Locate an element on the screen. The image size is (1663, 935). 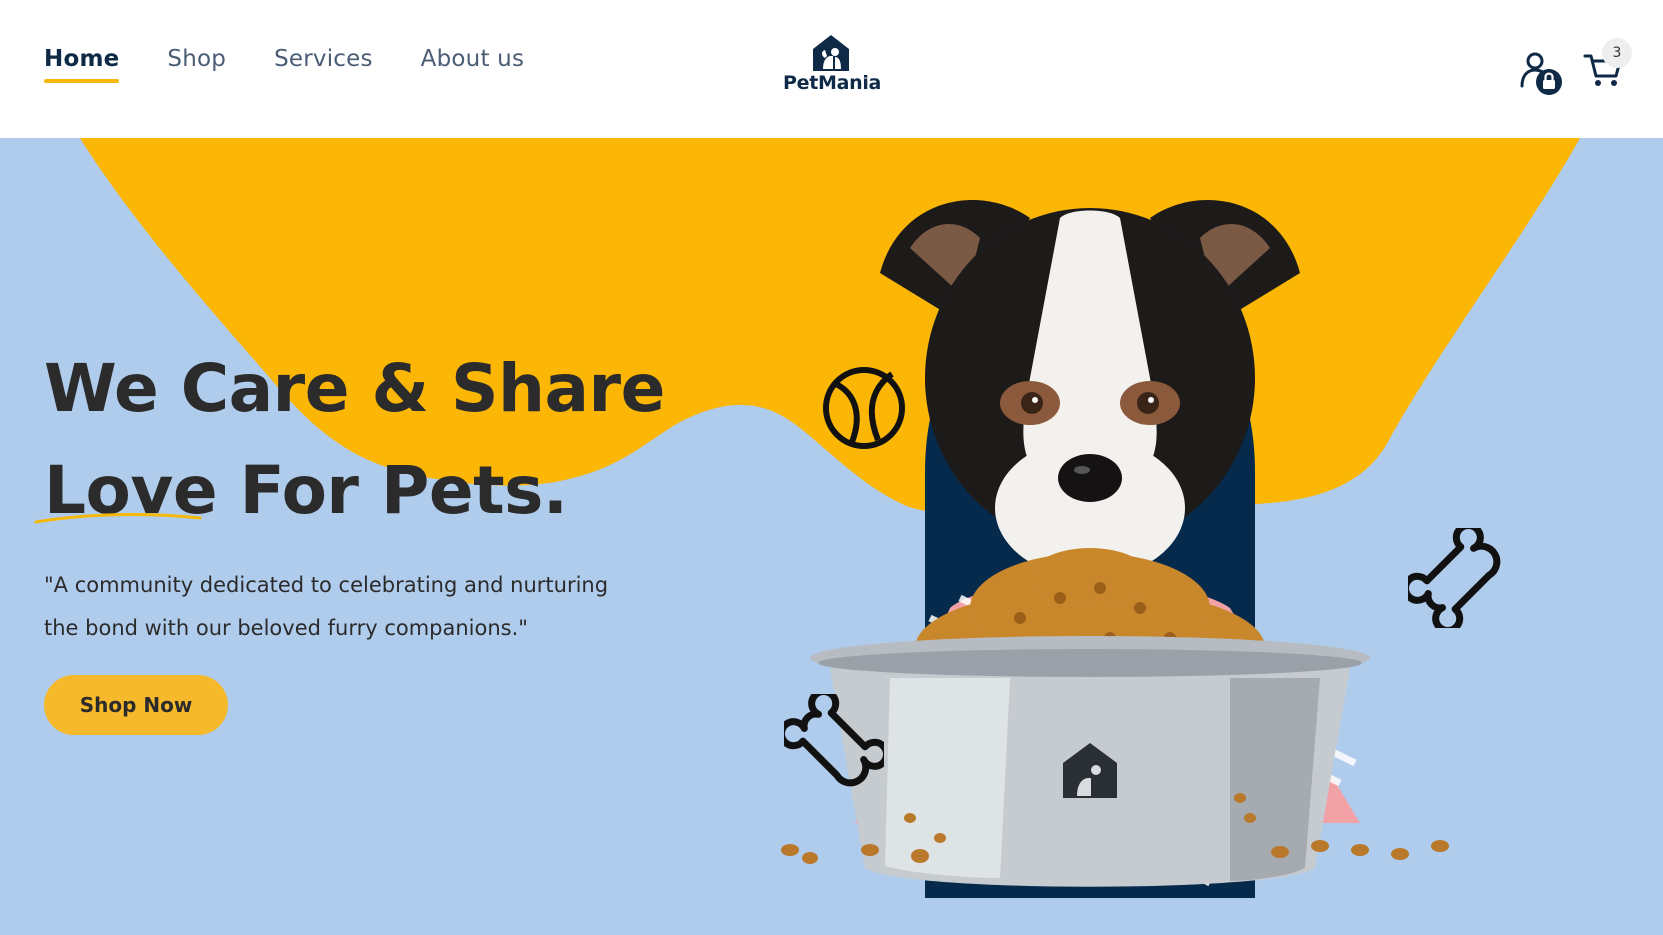
site-header: Home Shop Services About us PetMania 3 is located at coordinates (831, 69).